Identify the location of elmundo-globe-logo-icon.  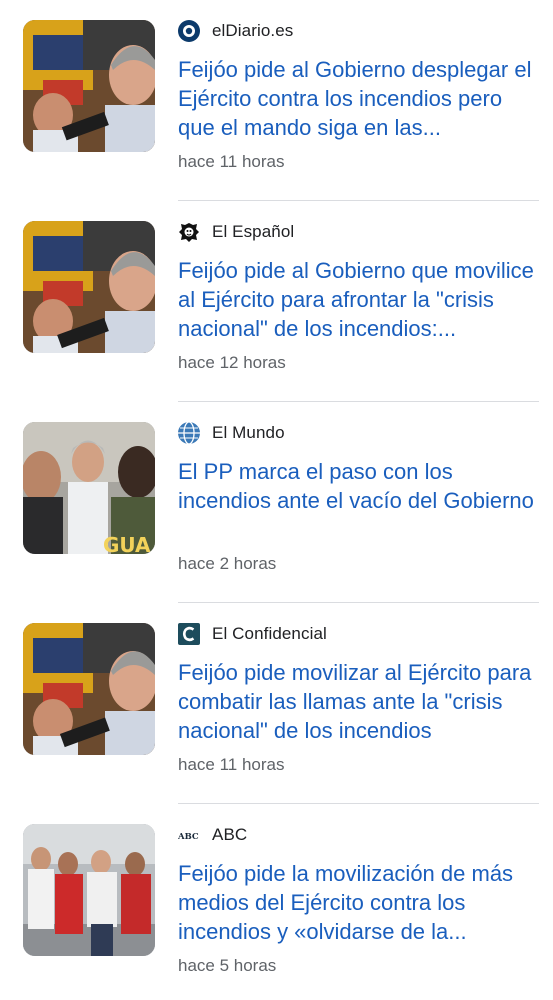
(189, 433).